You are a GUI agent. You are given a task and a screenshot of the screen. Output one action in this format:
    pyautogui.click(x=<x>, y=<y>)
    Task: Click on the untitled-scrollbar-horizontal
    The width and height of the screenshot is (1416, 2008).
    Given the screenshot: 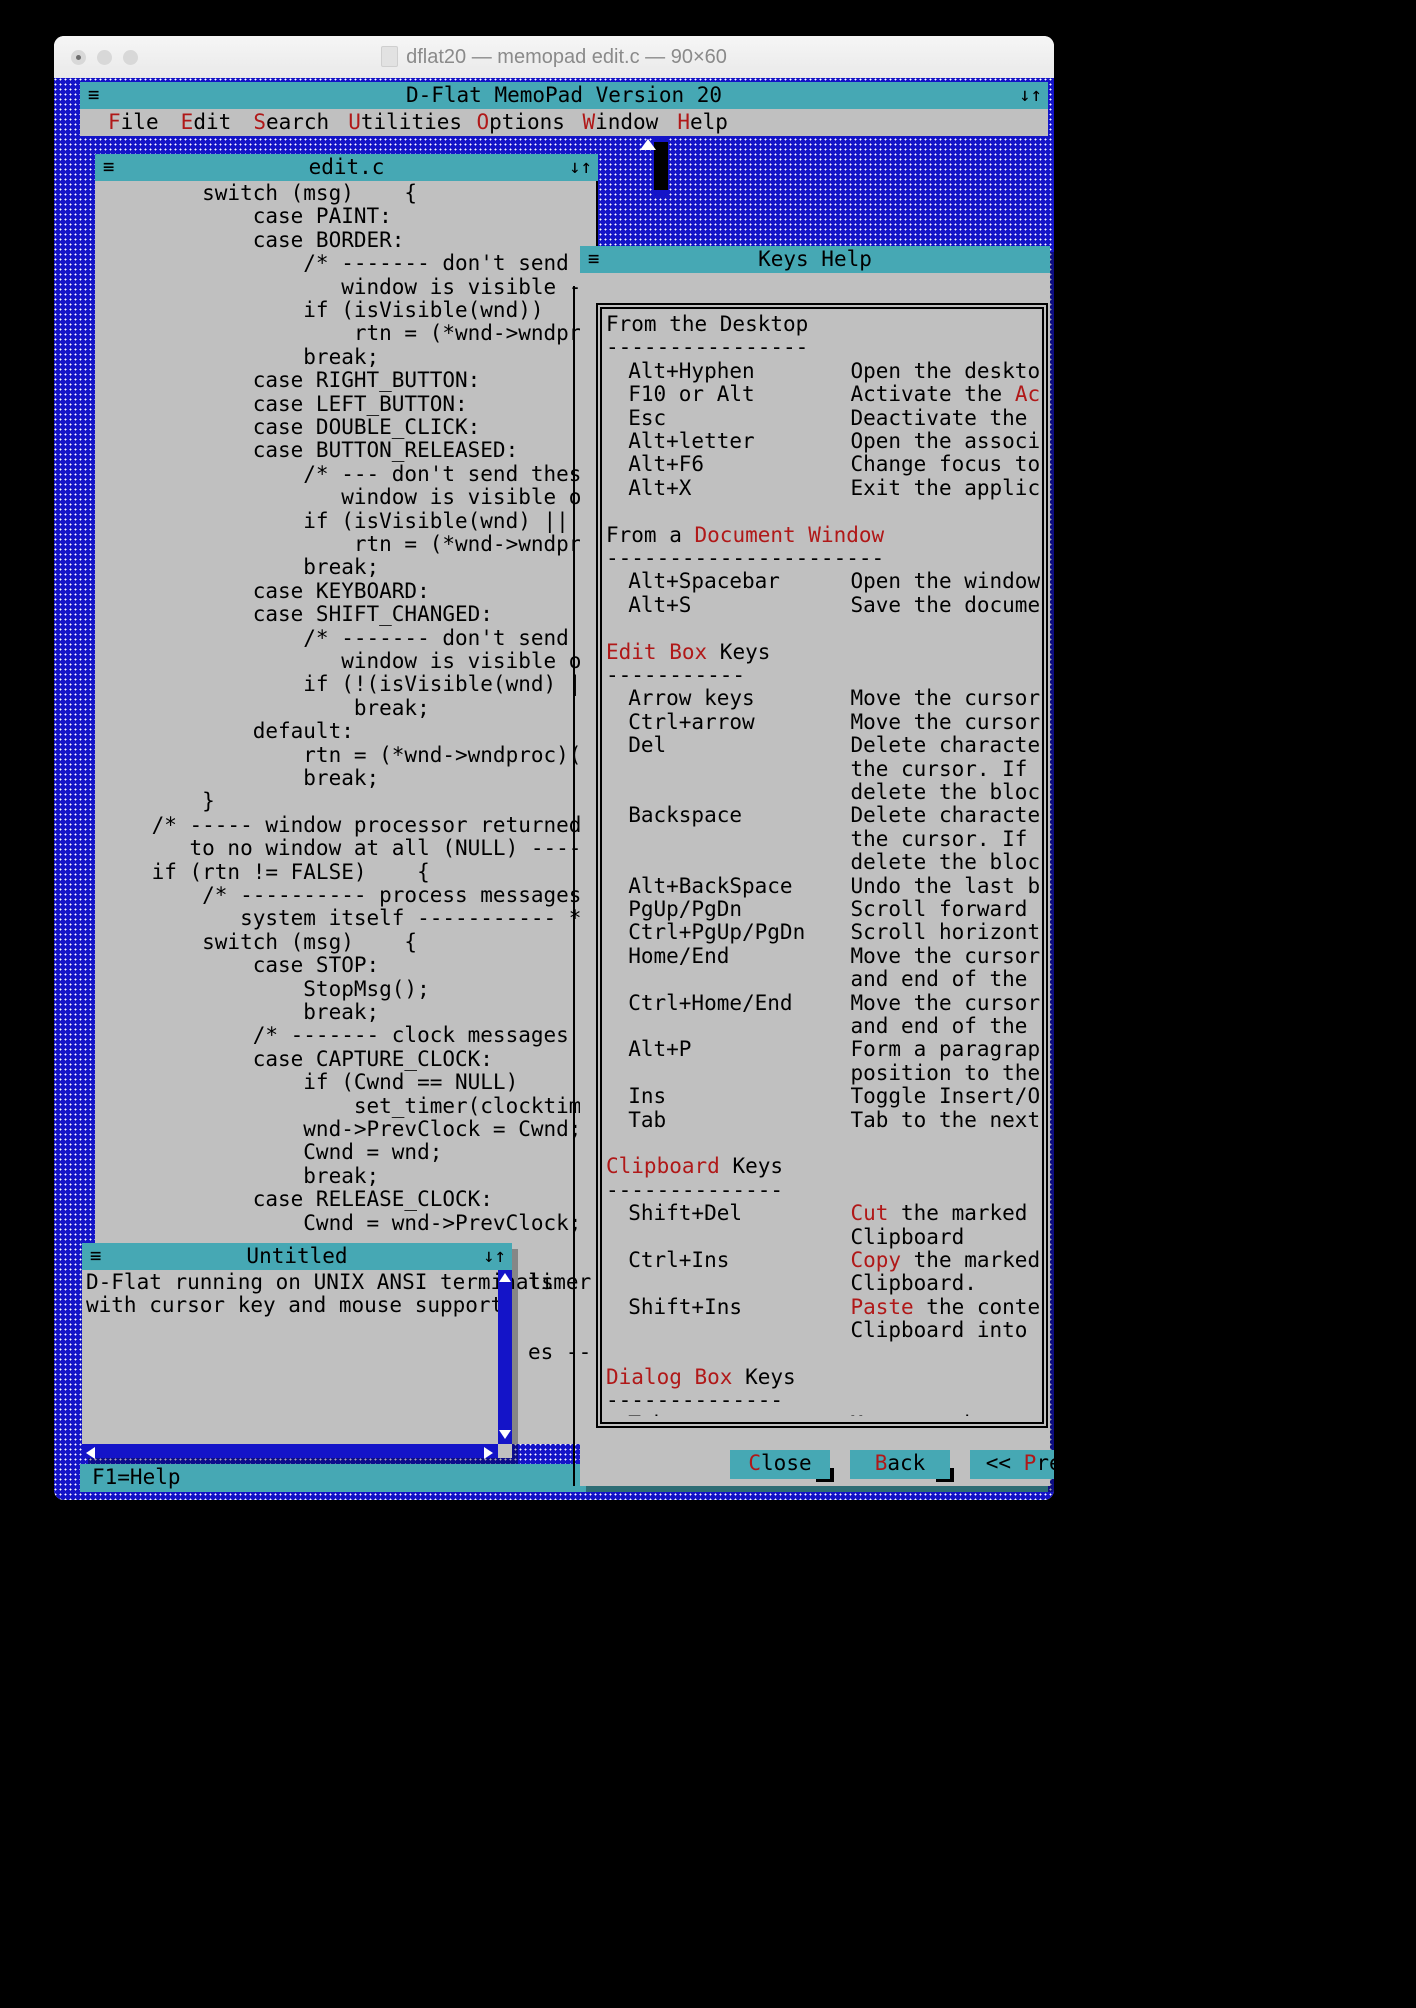 What is the action you would take?
    pyautogui.click(x=290, y=1451)
    